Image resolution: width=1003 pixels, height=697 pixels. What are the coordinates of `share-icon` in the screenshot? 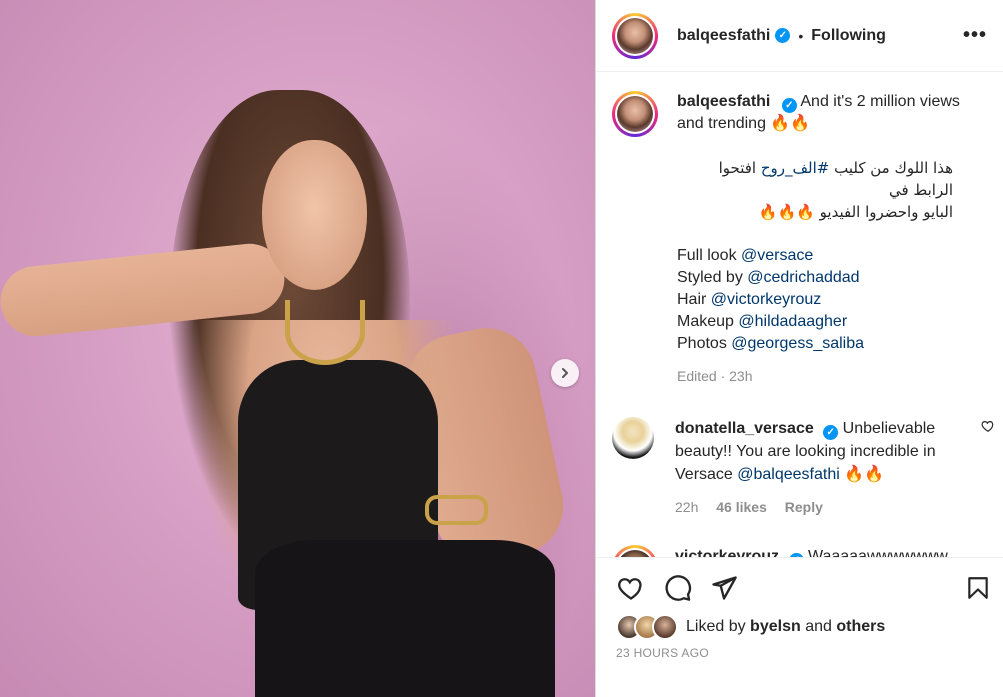 It's located at (724, 588).